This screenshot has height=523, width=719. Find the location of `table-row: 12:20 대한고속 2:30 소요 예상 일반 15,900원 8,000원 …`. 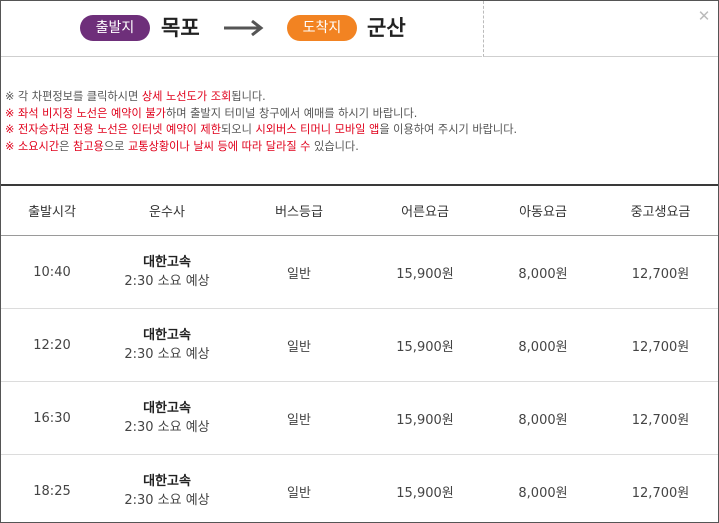

table-row: 12:20 대한고속 2:30 소요 예상 일반 15,900원 8,000원 … is located at coordinates (359, 345).